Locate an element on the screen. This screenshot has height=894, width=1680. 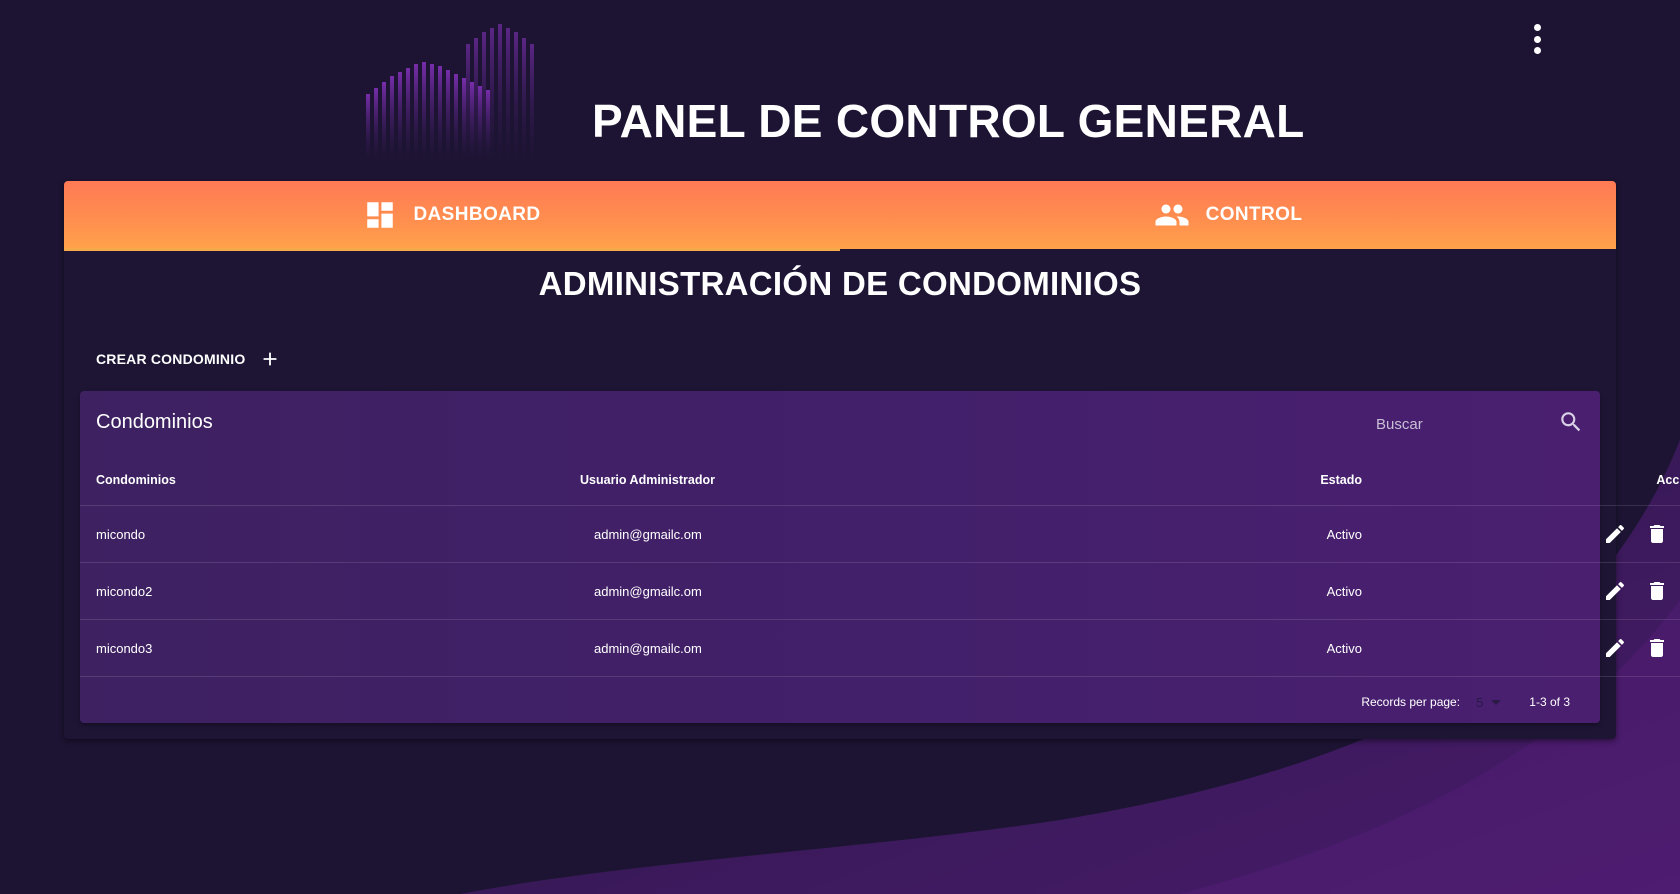
column-header-condominios: Condominios is located at coordinates (322, 480).